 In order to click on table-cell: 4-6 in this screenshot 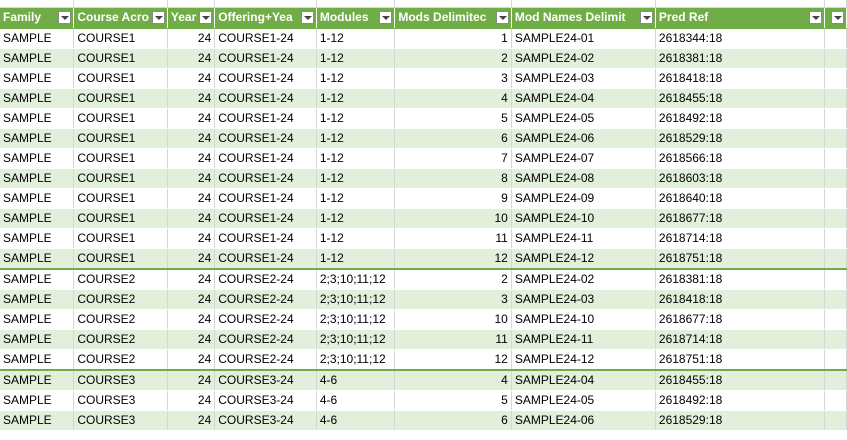, I will do `click(356, 420)`.